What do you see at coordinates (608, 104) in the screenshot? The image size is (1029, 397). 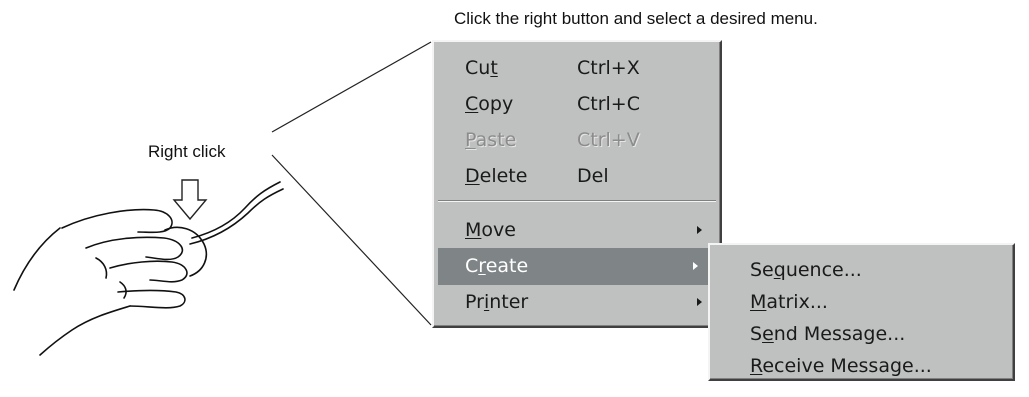 I see `shortcut-label: Ctrl+C` at bounding box center [608, 104].